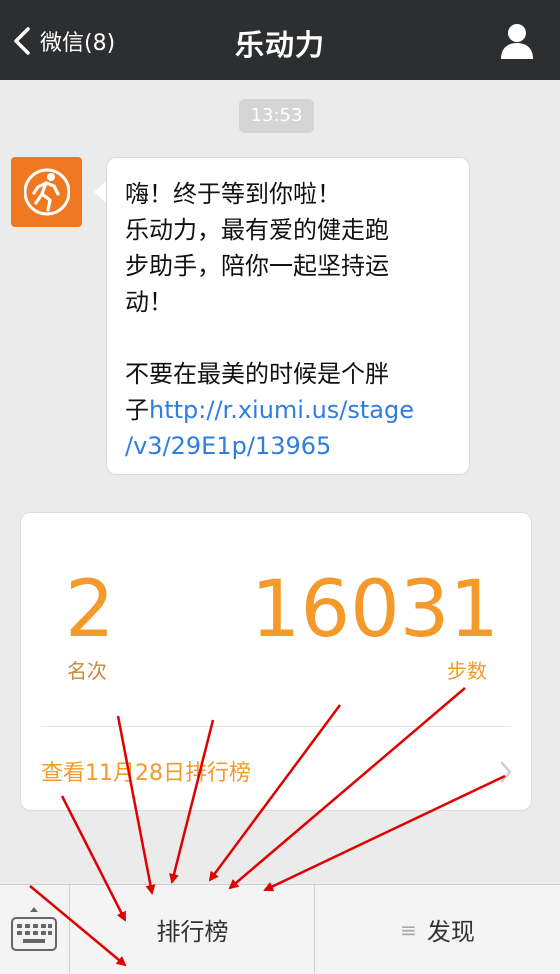 Image resolution: width=560 pixels, height=974 pixels. I want to click on bottom-menu-bar: 排行榜 ≡ 发现, so click(280, 929).